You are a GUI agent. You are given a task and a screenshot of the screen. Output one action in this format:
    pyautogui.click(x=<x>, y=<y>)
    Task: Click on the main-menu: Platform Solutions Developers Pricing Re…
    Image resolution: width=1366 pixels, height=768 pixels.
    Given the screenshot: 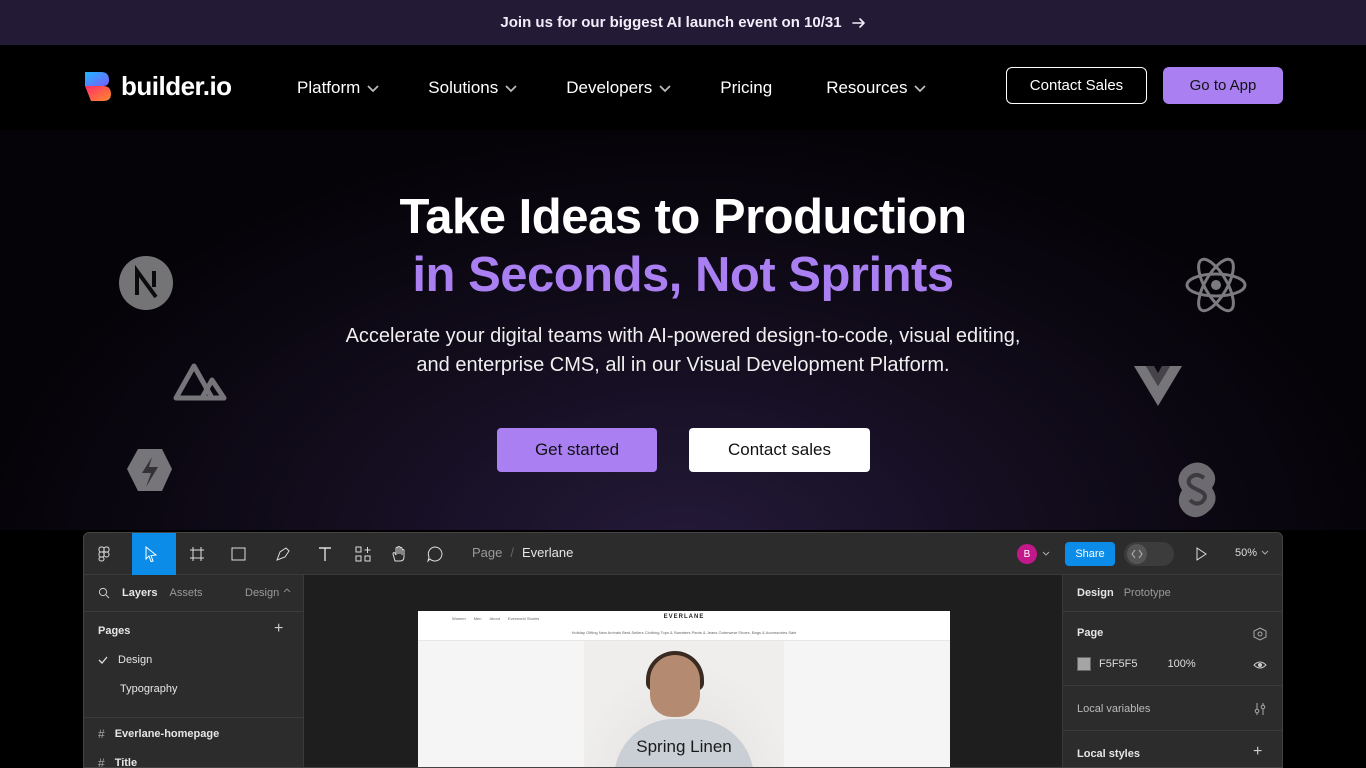 What is the action you would take?
    pyautogui.click(x=636, y=88)
    